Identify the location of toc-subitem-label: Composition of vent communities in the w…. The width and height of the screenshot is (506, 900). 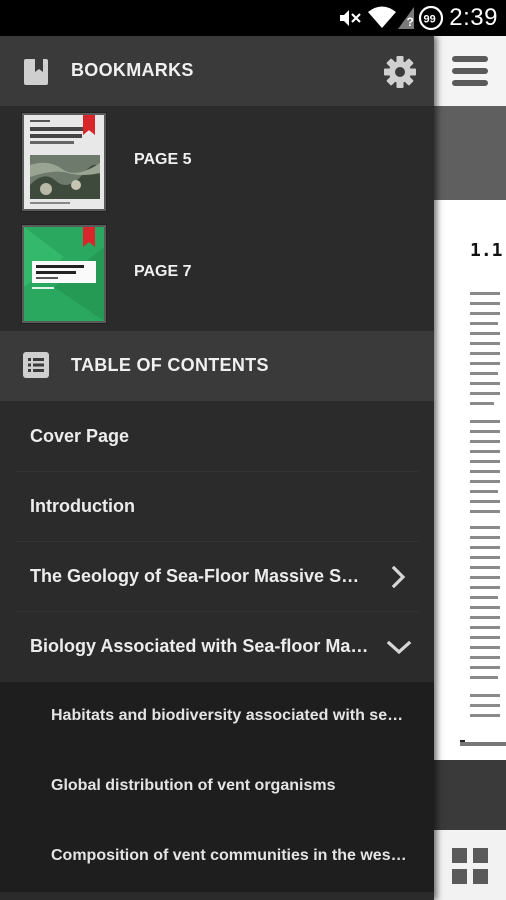
(231, 855).